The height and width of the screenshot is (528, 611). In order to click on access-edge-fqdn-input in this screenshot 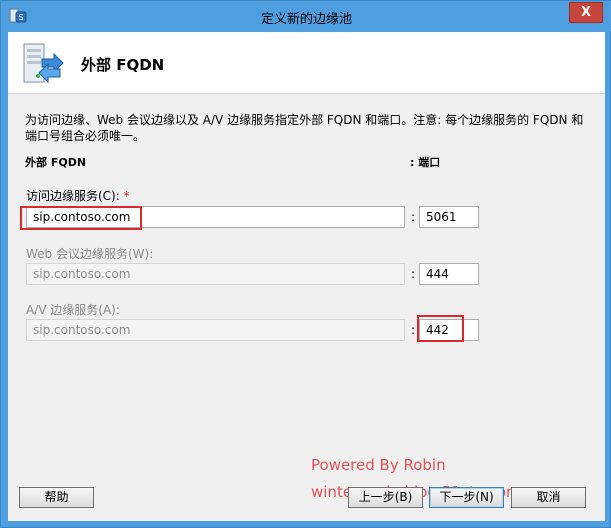, I will do `click(215, 217)`.